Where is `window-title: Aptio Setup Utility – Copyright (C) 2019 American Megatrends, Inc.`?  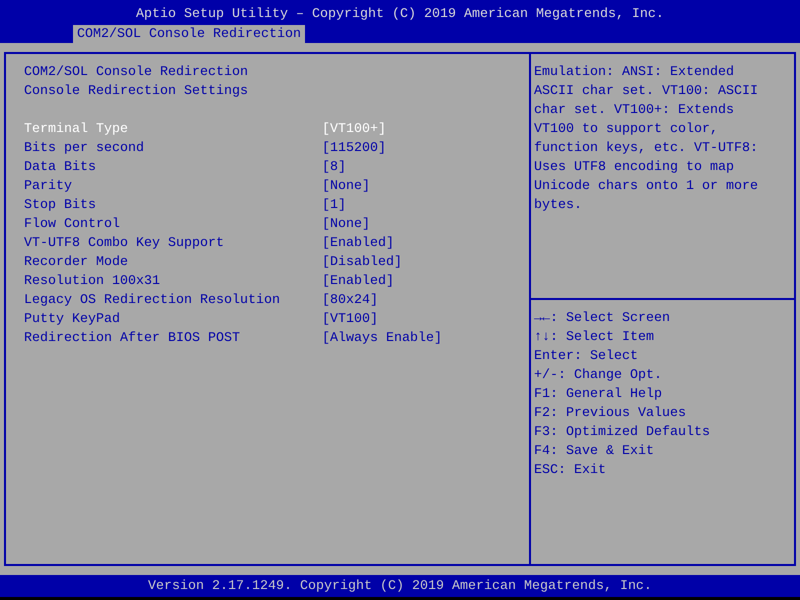 window-title: Aptio Setup Utility – Copyright (C) 2019 American Megatrends, Inc. is located at coordinates (400, 15).